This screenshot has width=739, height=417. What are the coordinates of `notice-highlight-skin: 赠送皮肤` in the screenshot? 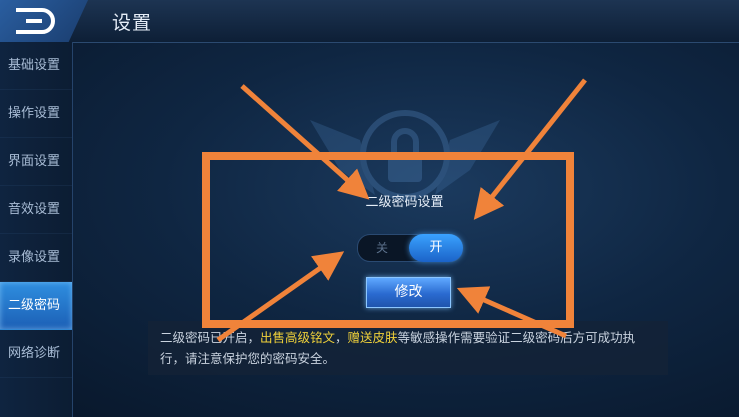 It's located at (372, 337).